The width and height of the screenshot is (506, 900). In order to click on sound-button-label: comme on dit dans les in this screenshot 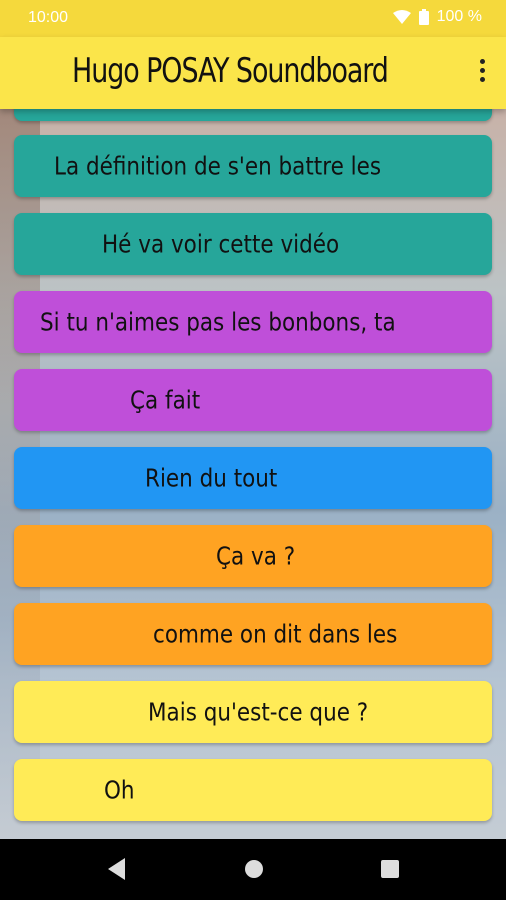, I will do `click(275, 634)`.